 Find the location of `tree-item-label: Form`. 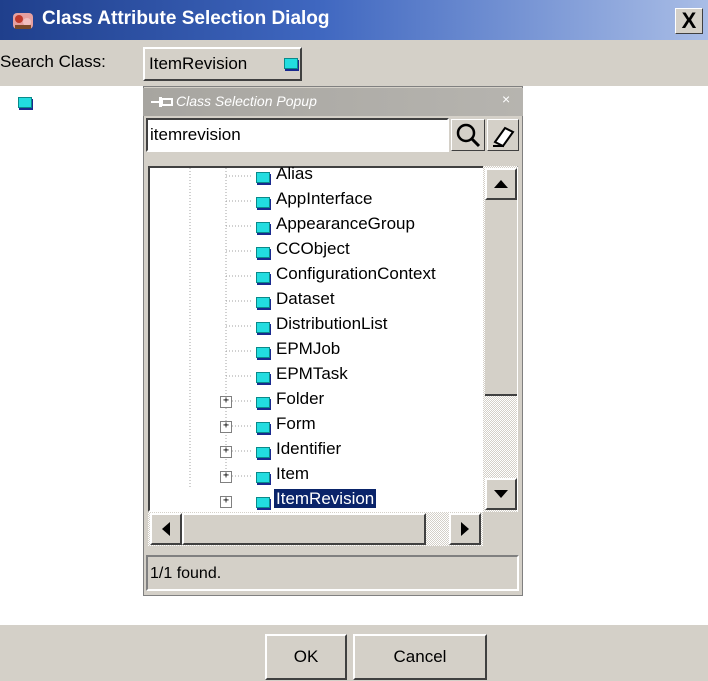

tree-item-label: Form is located at coordinates (296, 423).